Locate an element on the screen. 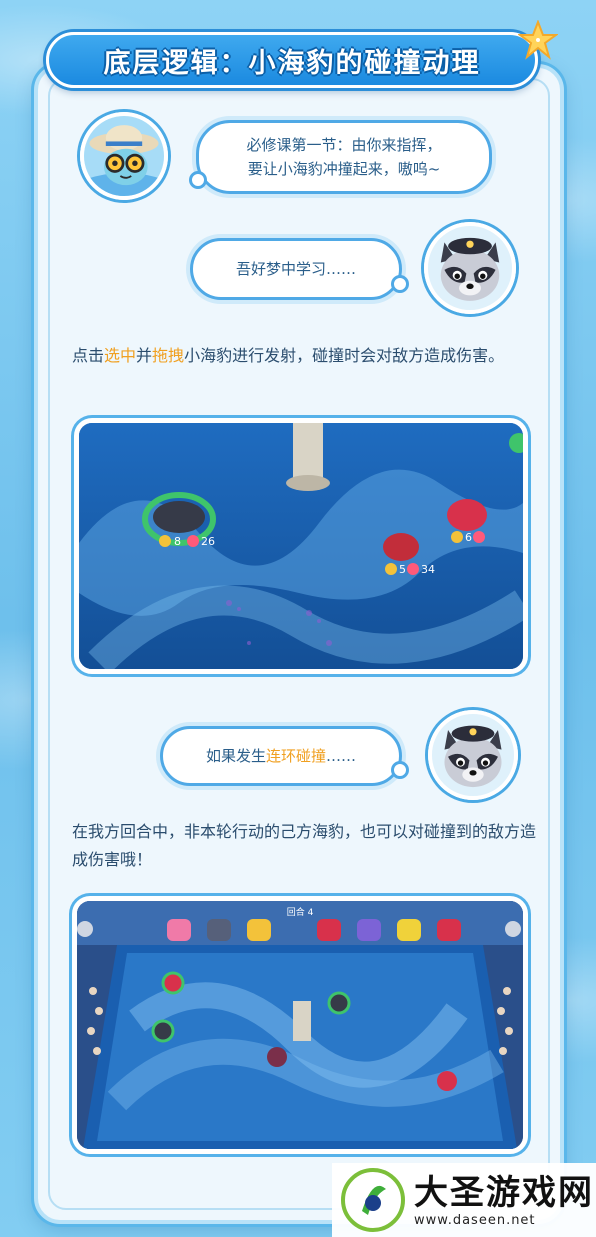 The width and height of the screenshot is (596, 1237). watermark-logo-icon is located at coordinates (373, 1200).